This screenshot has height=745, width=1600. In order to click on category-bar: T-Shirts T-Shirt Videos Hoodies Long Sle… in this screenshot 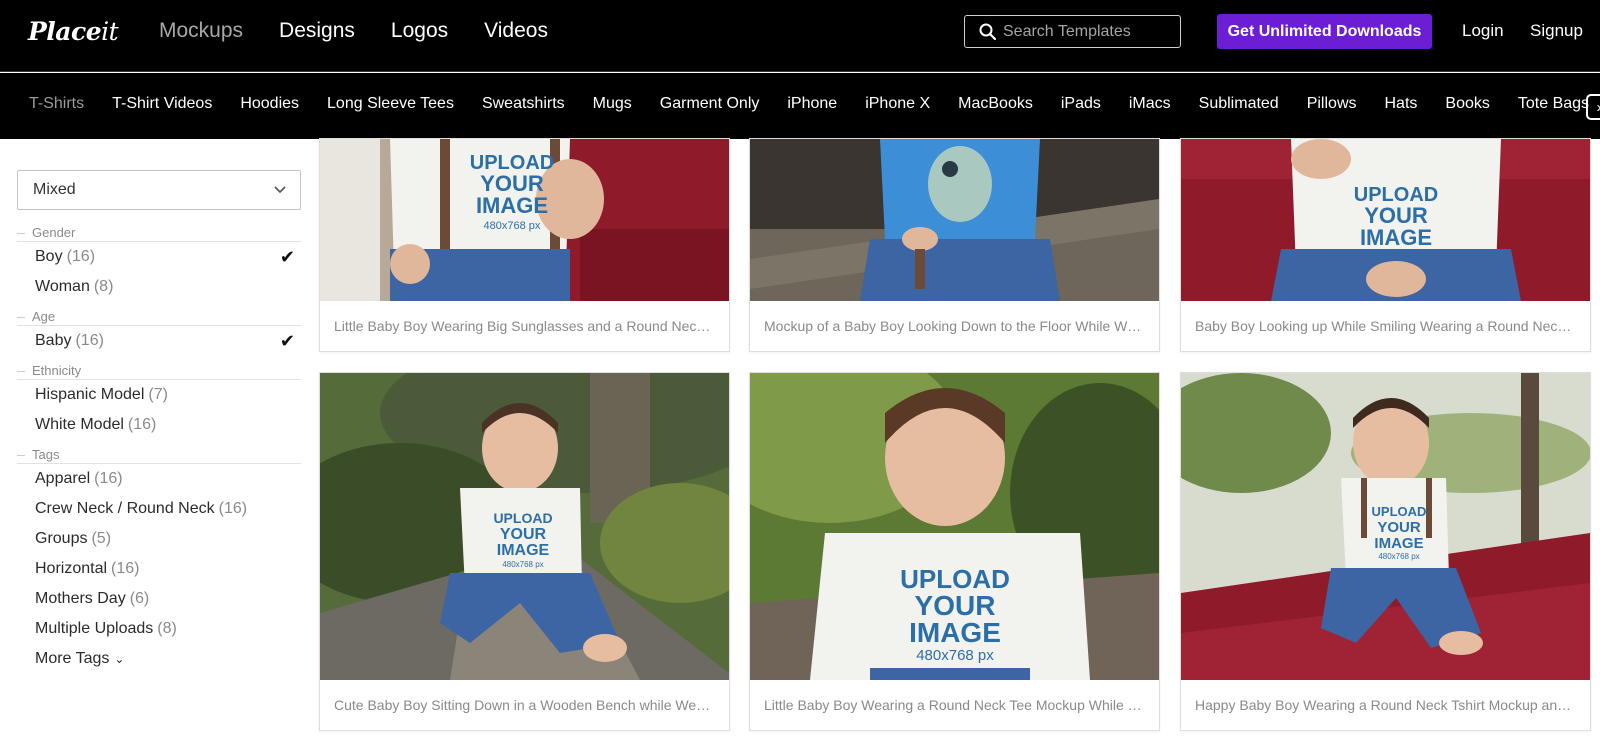, I will do `click(800, 106)`.